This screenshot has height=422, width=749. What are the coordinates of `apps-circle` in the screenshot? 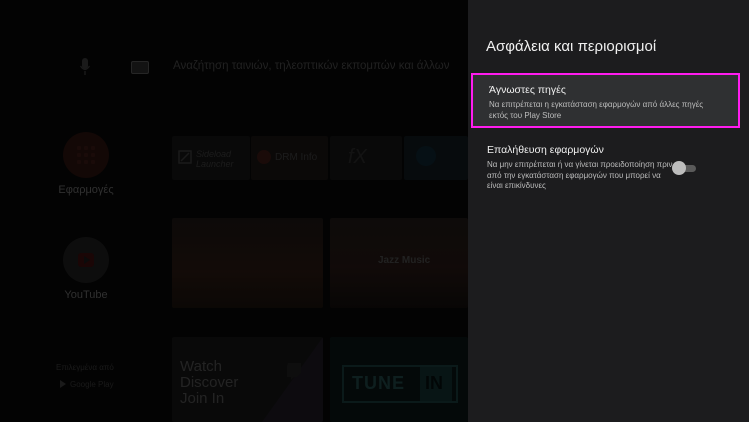 It's located at (86, 155).